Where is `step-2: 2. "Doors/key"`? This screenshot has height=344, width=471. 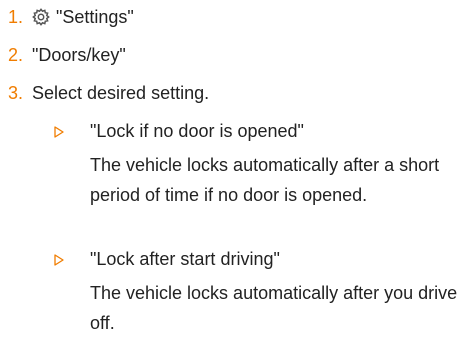
step-2: 2. "Doors/key" is located at coordinates (67, 55).